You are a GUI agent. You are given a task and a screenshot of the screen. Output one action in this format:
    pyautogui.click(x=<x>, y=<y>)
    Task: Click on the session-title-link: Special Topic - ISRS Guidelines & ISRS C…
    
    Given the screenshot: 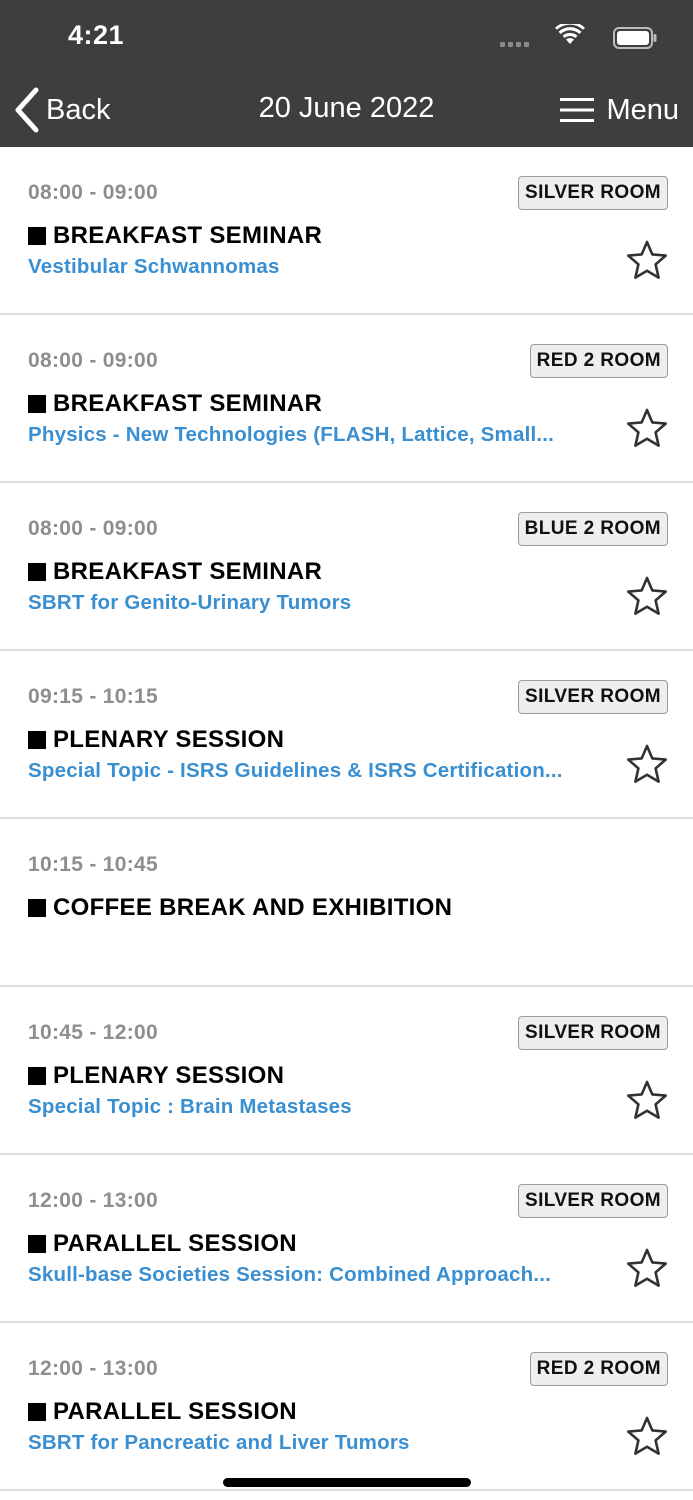 What is the action you would take?
    pyautogui.click(x=315, y=771)
    